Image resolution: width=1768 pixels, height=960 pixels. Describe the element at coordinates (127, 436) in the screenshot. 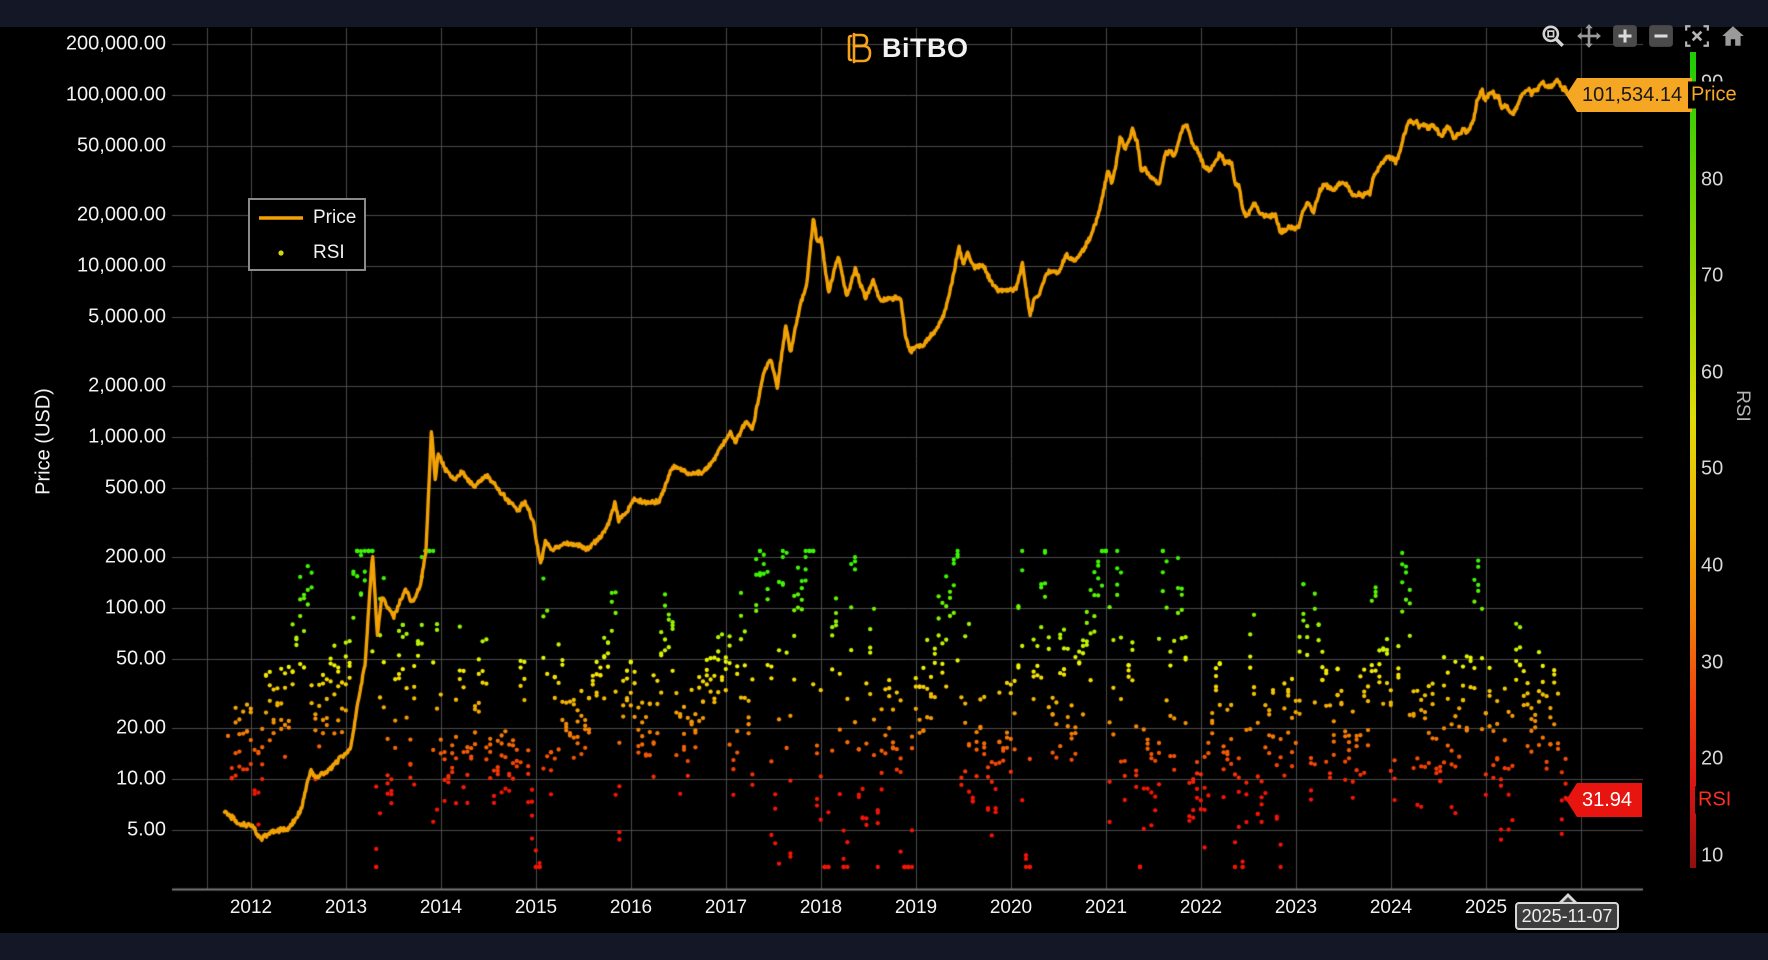

I see `price-tick-label: 1,000.00` at that location.